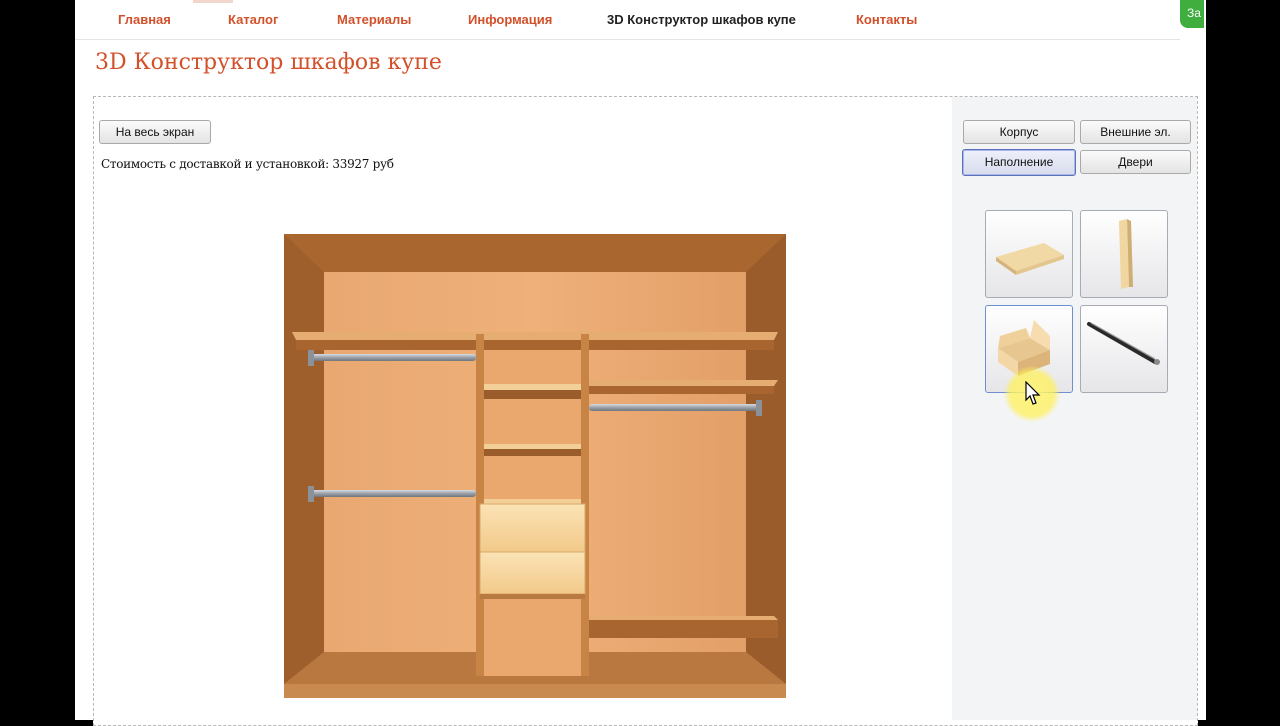 Image resolution: width=1280 pixels, height=726 pixels. What do you see at coordinates (510, 19) in the screenshot?
I see `nav-item-information: Информация` at bounding box center [510, 19].